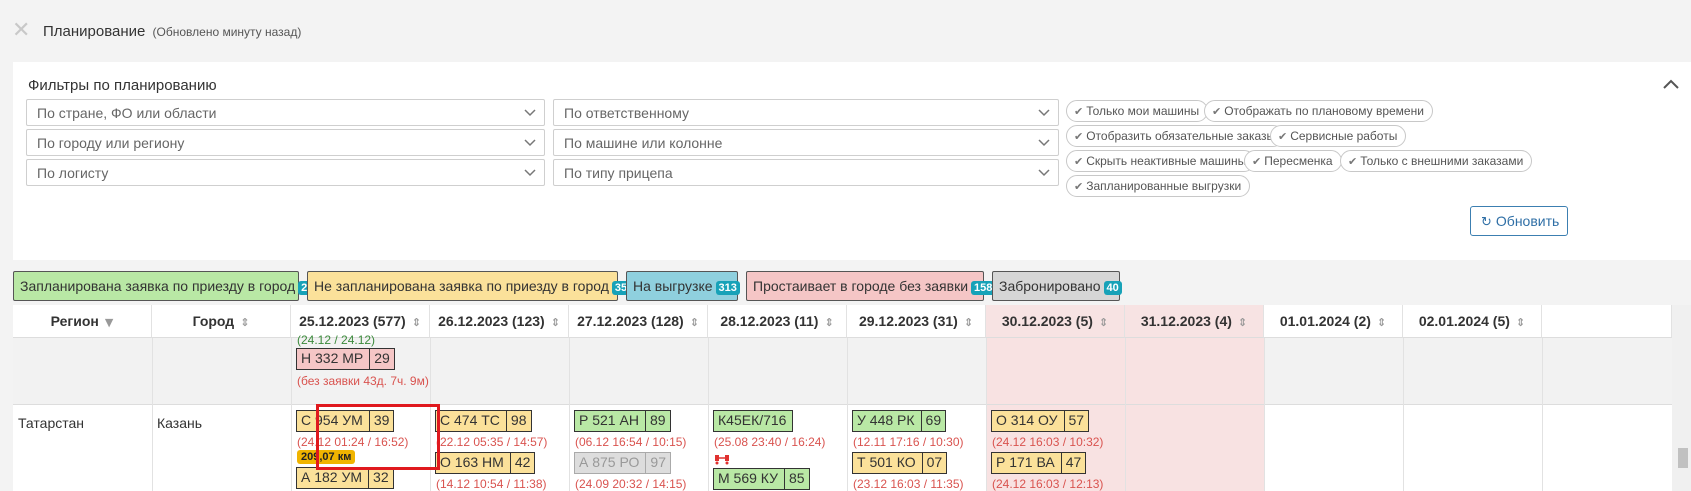 This screenshot has width=1691, height=491. Describe the element at coordinates (626, 113) in the screenshot. I see `responsible-filter-placeholder: По ответственному` at that location.